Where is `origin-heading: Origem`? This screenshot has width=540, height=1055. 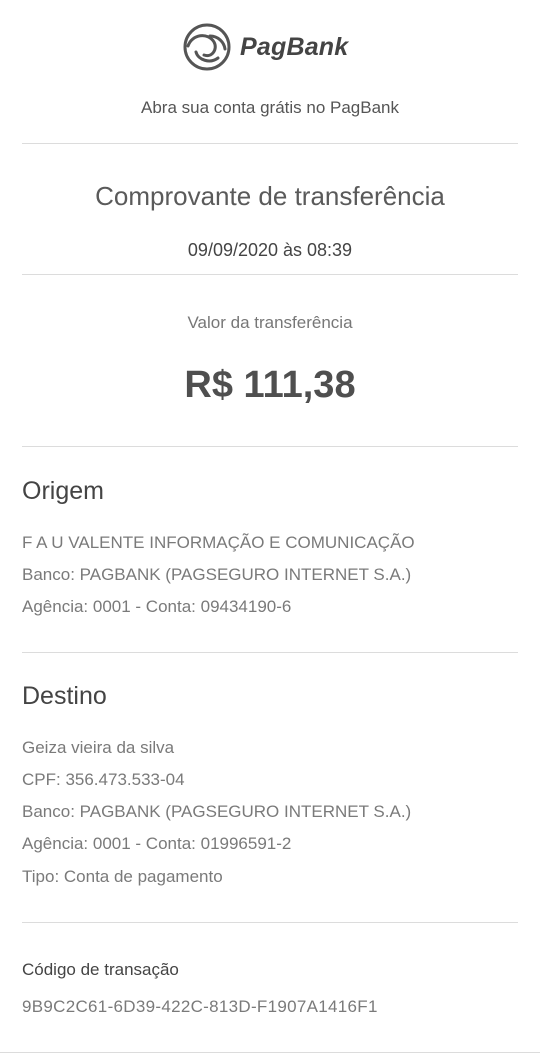
origin-heading: Origem is located at coordinates (63, 491).